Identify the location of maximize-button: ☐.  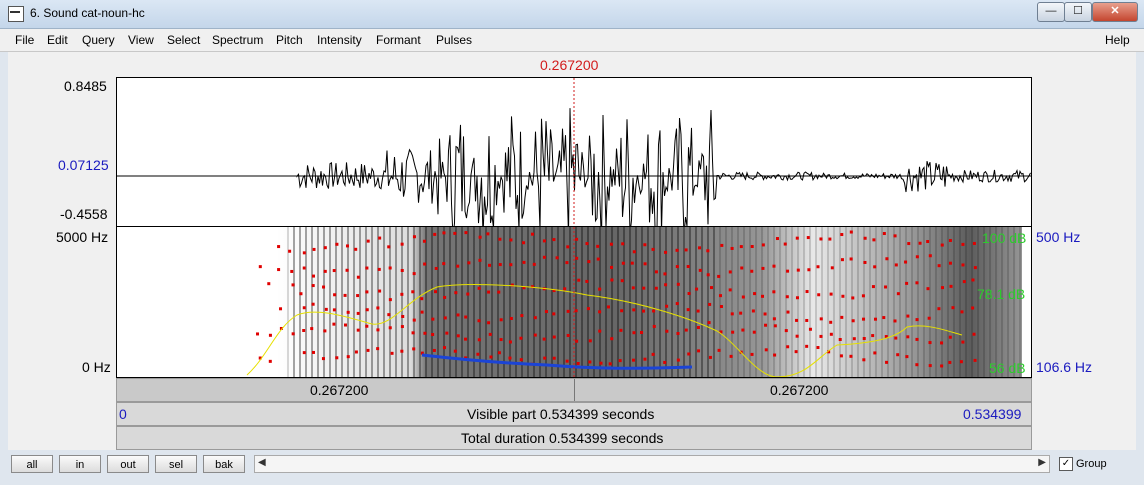
(1078, 12).